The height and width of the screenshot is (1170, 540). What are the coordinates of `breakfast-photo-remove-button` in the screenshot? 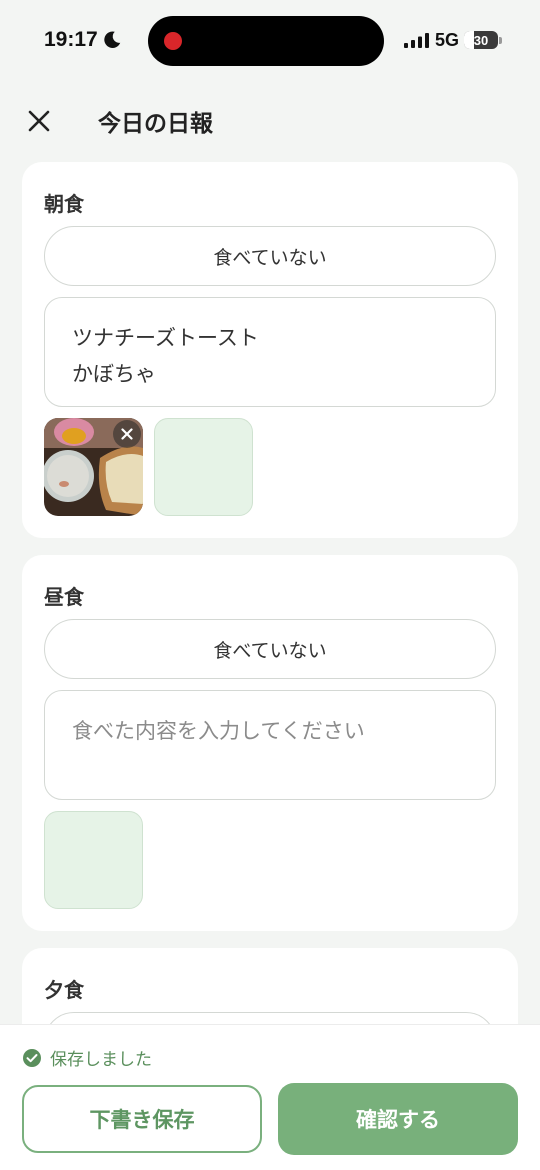 It's located at (127, 434).